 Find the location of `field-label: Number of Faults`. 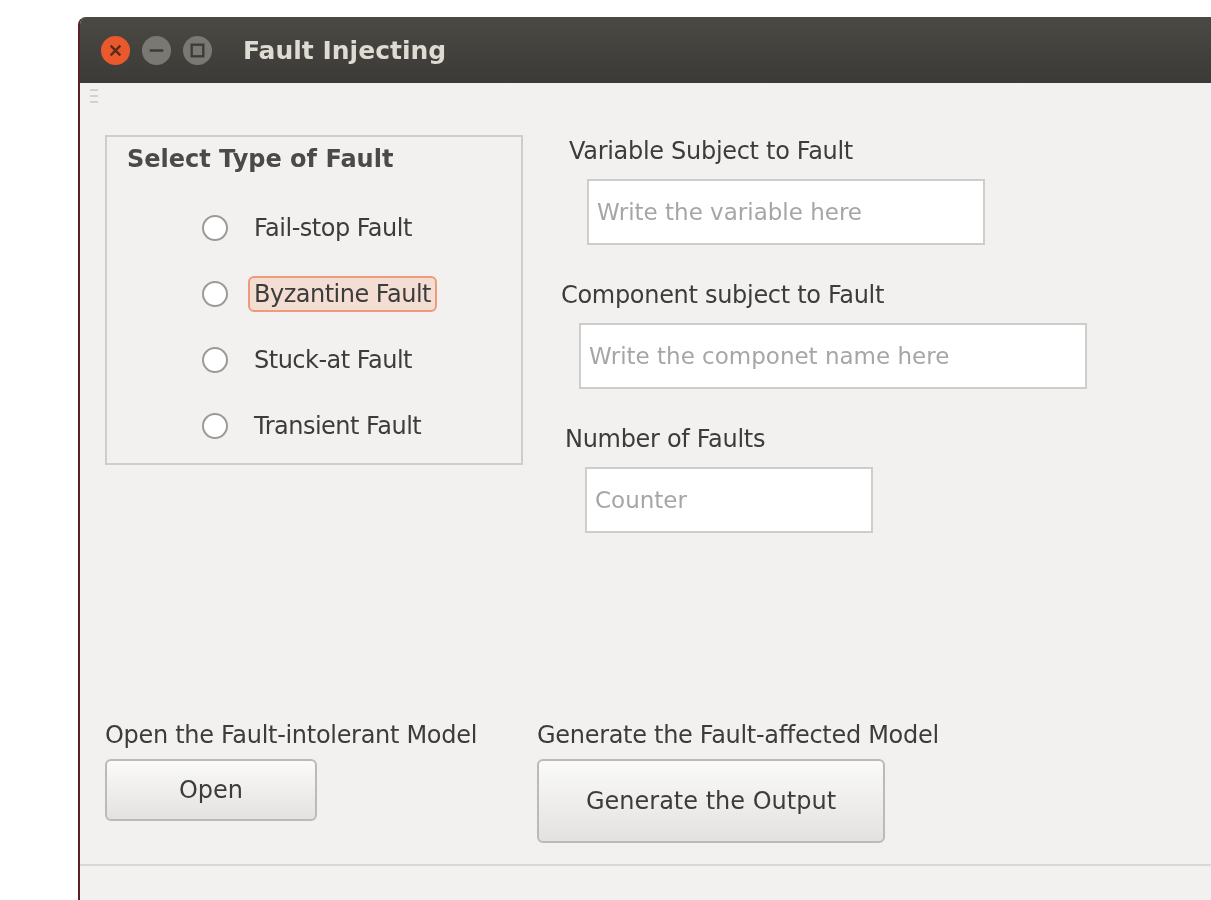

field-label: Number of Faults is located at coordinates (665, 439).